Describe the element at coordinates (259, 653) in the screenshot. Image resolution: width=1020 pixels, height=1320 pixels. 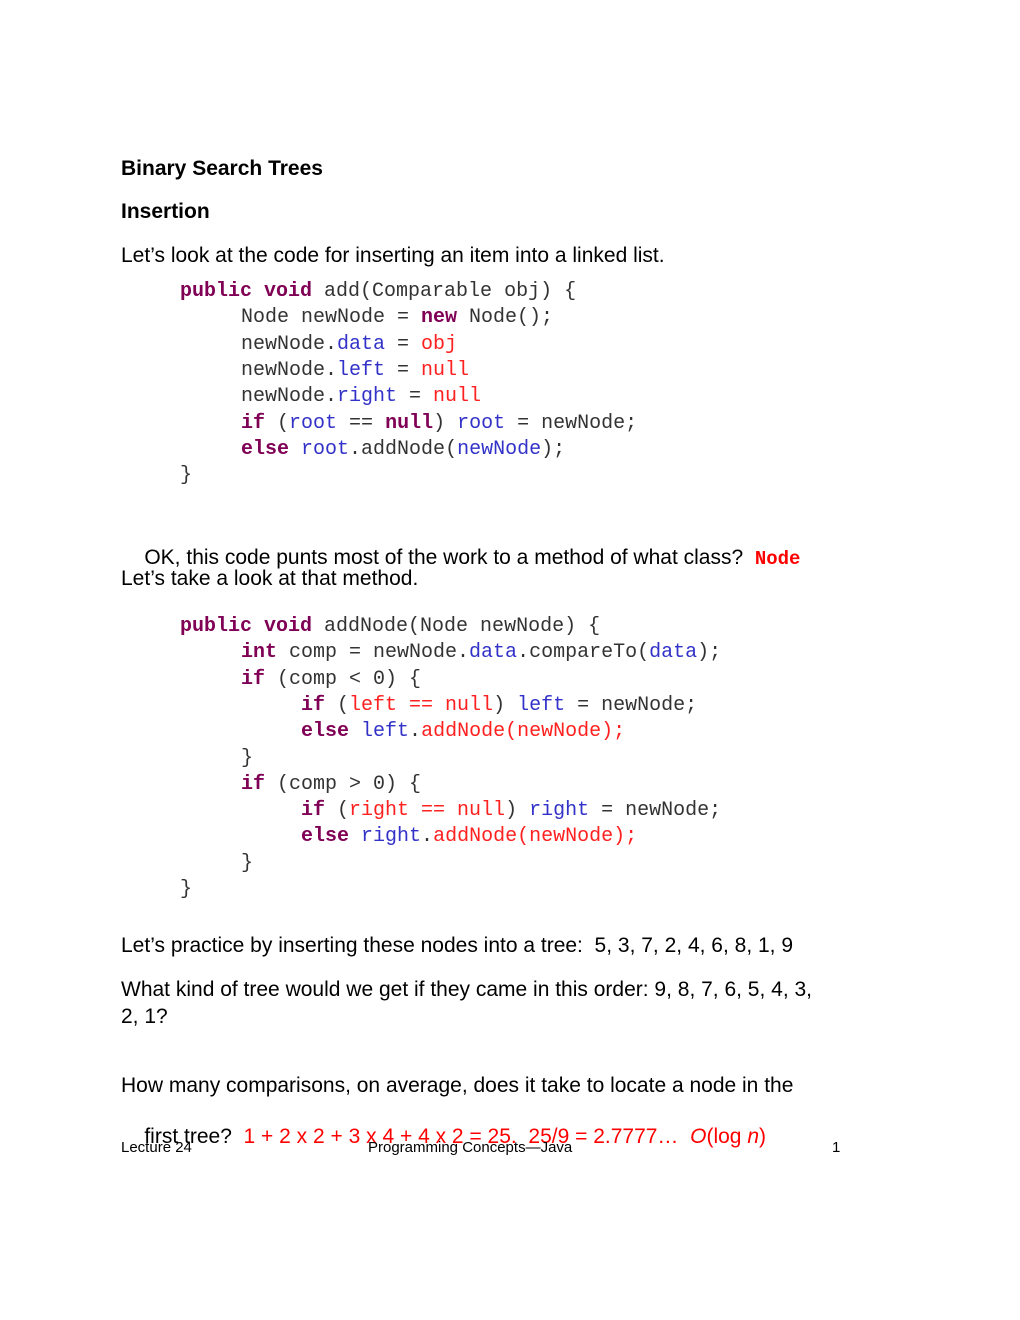
I see `code-keyword: int` at that location.